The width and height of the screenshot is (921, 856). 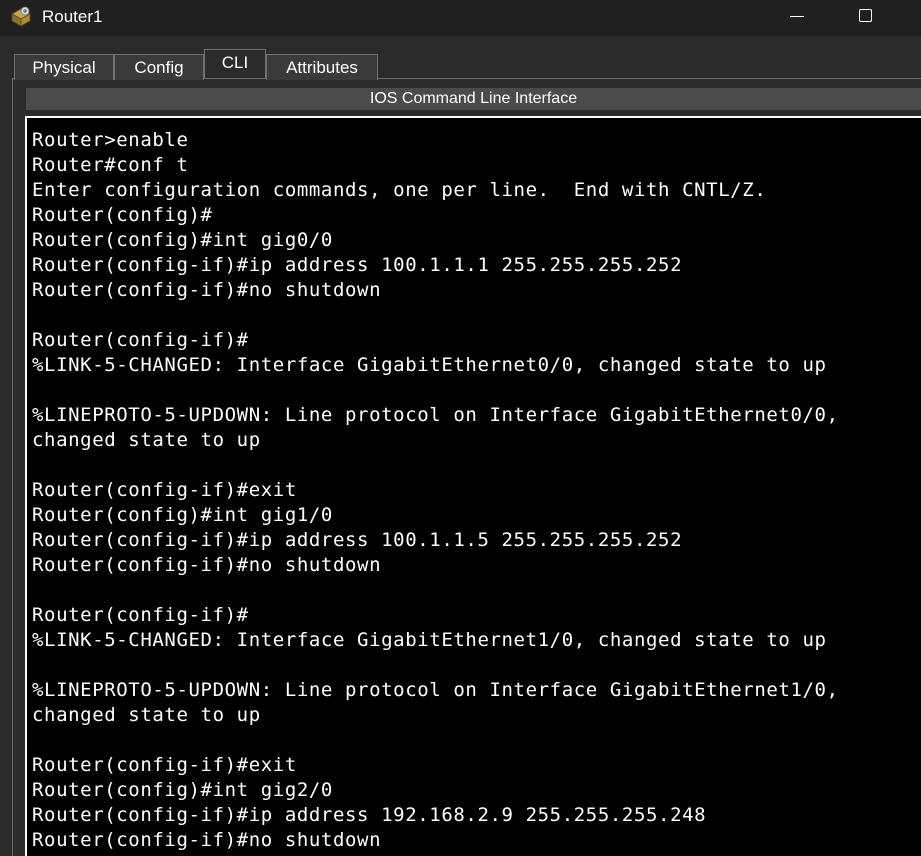 What do you see at coordinates (322, 67) in the screenshot?
I see `tab-attributes: Attributes` at bounding box center [322, 67].